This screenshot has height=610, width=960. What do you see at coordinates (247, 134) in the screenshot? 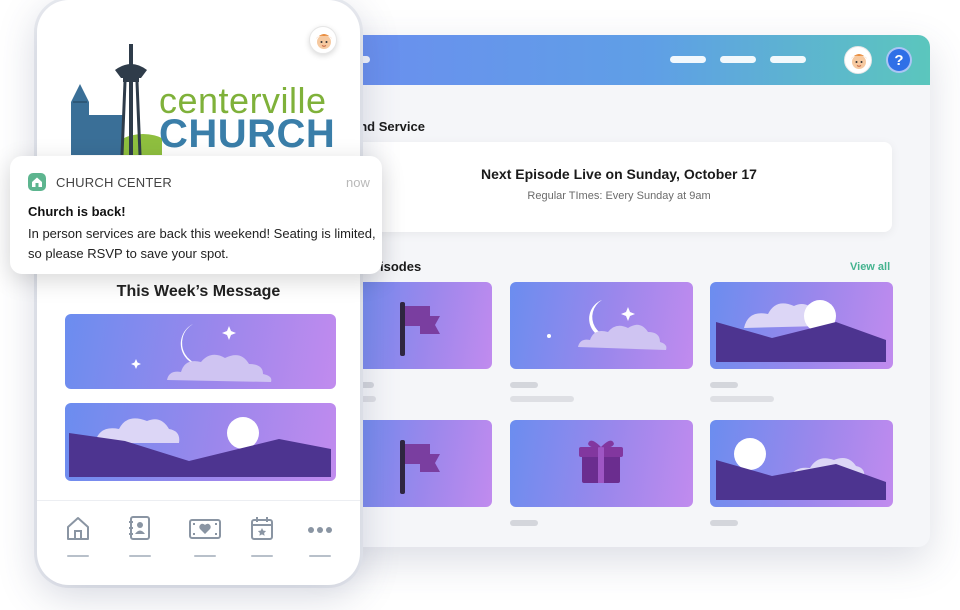
I see `church-logo-word-church: CHURCH` at bounding box center [247, 134].